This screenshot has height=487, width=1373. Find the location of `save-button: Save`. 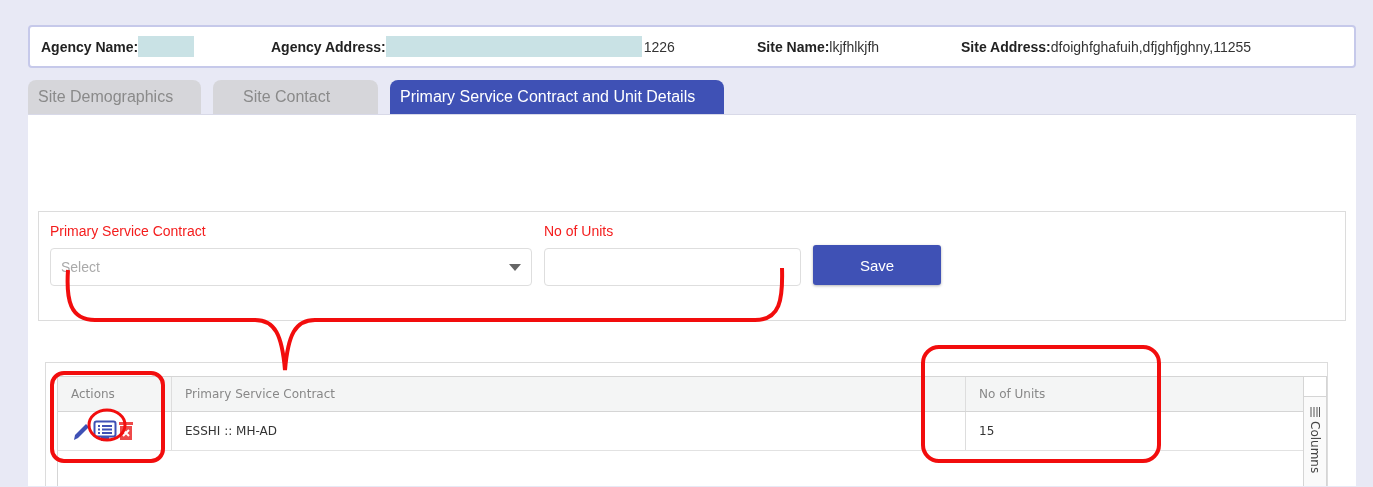

save-button: Save is located at coordinates (877, 265).